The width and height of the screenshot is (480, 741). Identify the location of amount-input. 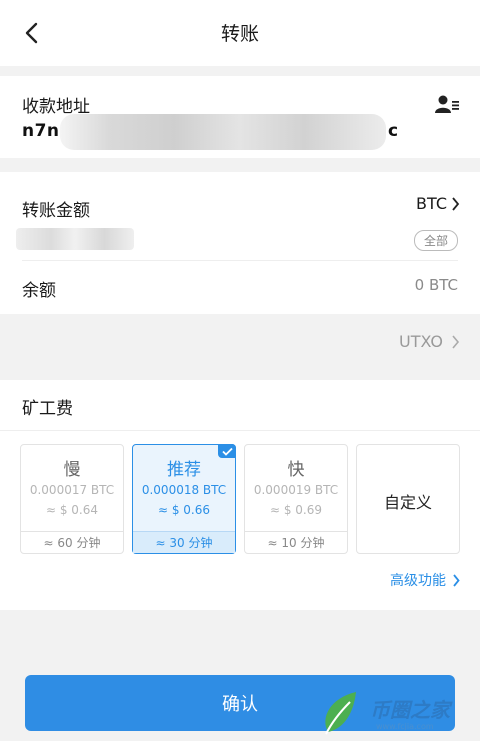
(75, 239).